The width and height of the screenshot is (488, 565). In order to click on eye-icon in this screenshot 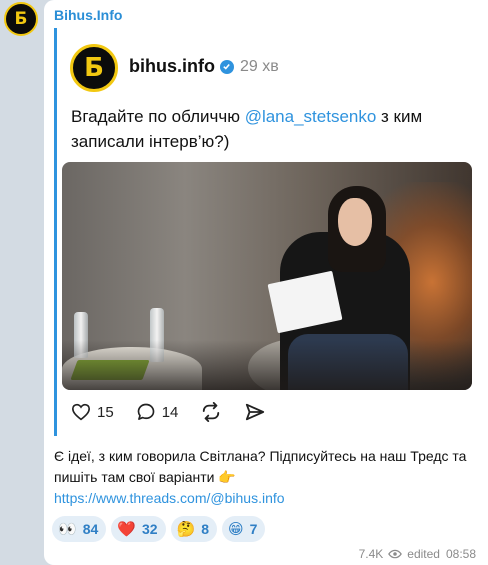, I will do `click(395, 554)`.